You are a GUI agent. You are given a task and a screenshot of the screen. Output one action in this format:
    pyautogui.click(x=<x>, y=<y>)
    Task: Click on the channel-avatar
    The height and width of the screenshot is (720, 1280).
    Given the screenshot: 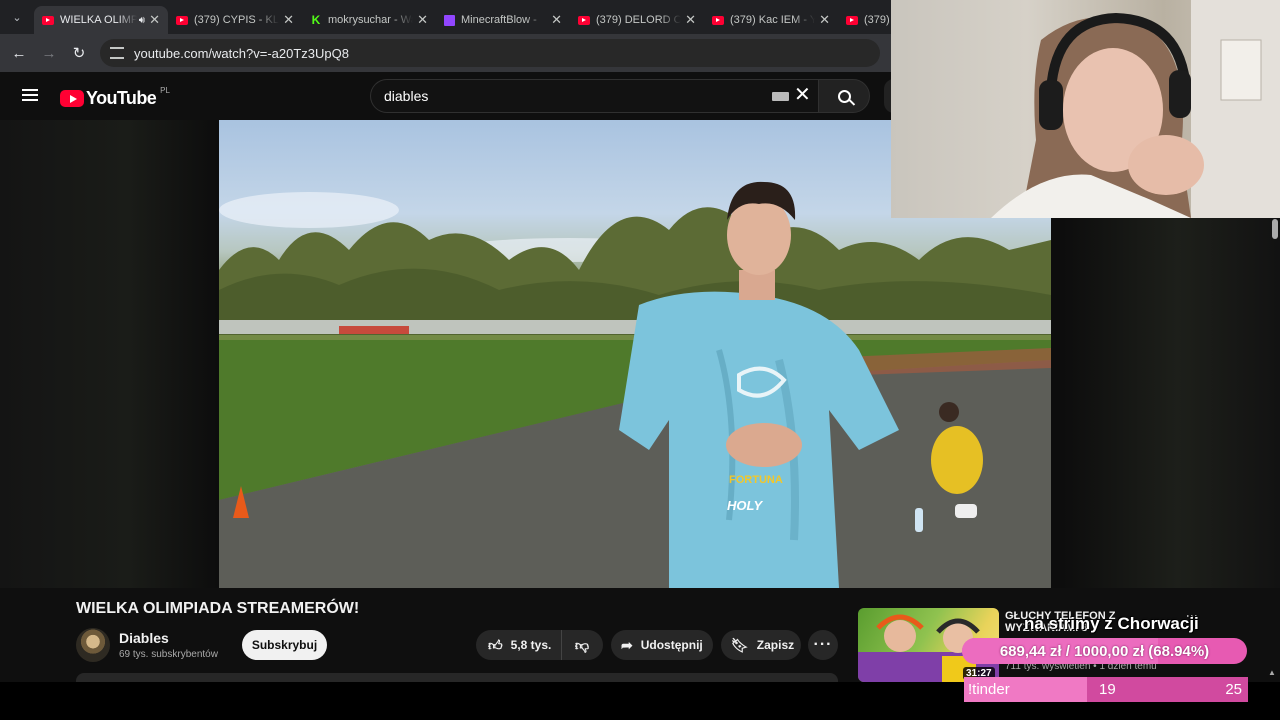 What is the action you would take?
    pyautogui.click(x=93, y=645)
    